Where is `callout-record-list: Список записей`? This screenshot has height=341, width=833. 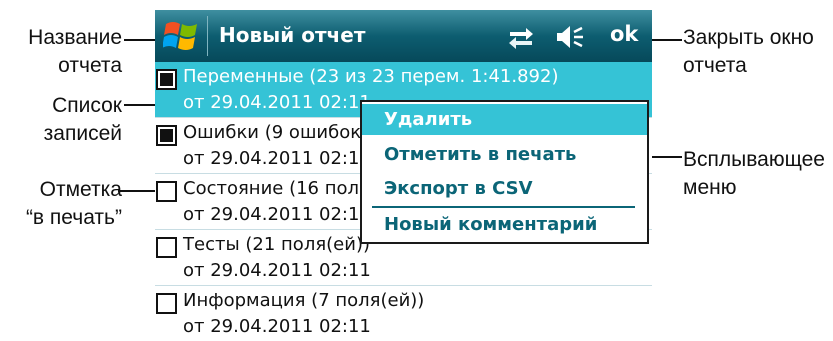 callout-record-list: Список записей is located at coordinates (82, 119).